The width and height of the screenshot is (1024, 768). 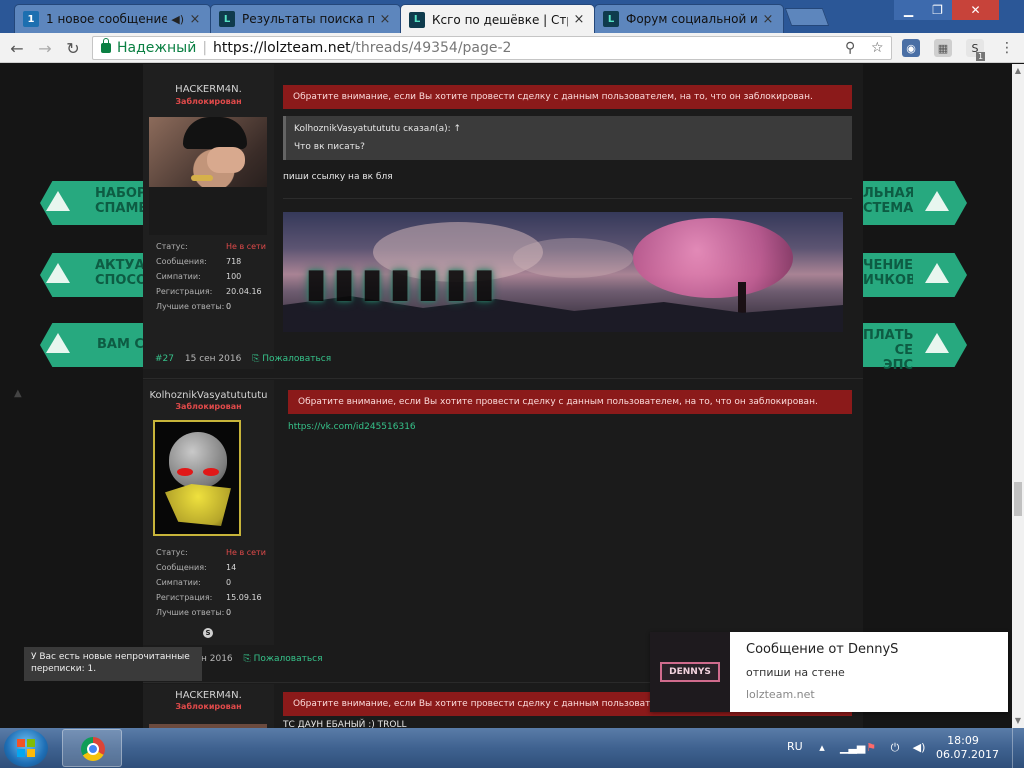 What do you see at coordinates (852, 747) in the screenshot?
I see `network-signal-icon: ▁▃▅` at bounding box center [852, 747].